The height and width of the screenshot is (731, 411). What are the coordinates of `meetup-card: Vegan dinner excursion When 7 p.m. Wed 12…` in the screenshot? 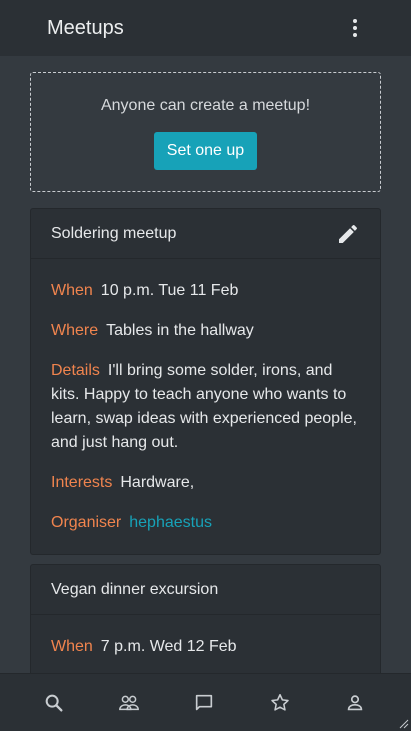 It's located at (205, 618).